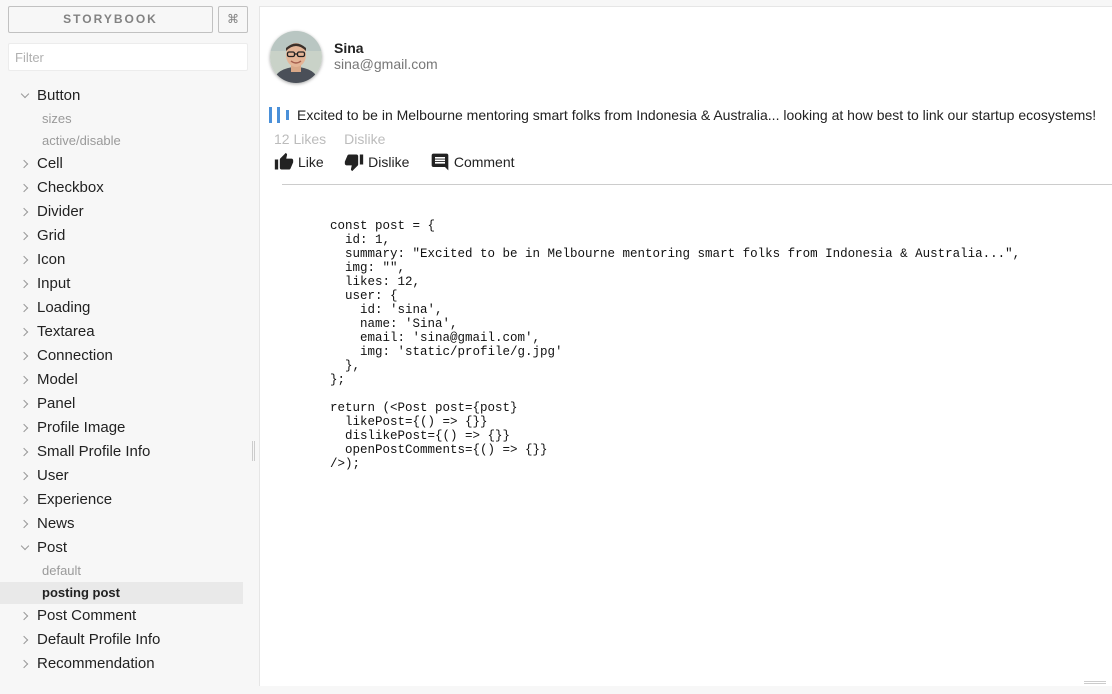  Describe the element at coordinates (129, 212) in the screenshot. I see `nav-item-divider: Divider` at that location.